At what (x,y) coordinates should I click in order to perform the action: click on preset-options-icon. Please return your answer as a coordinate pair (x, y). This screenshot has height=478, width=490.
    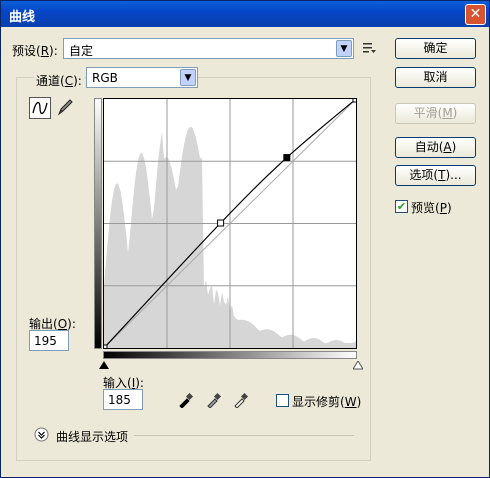
    Looking at the image, I should click on (370, 48).